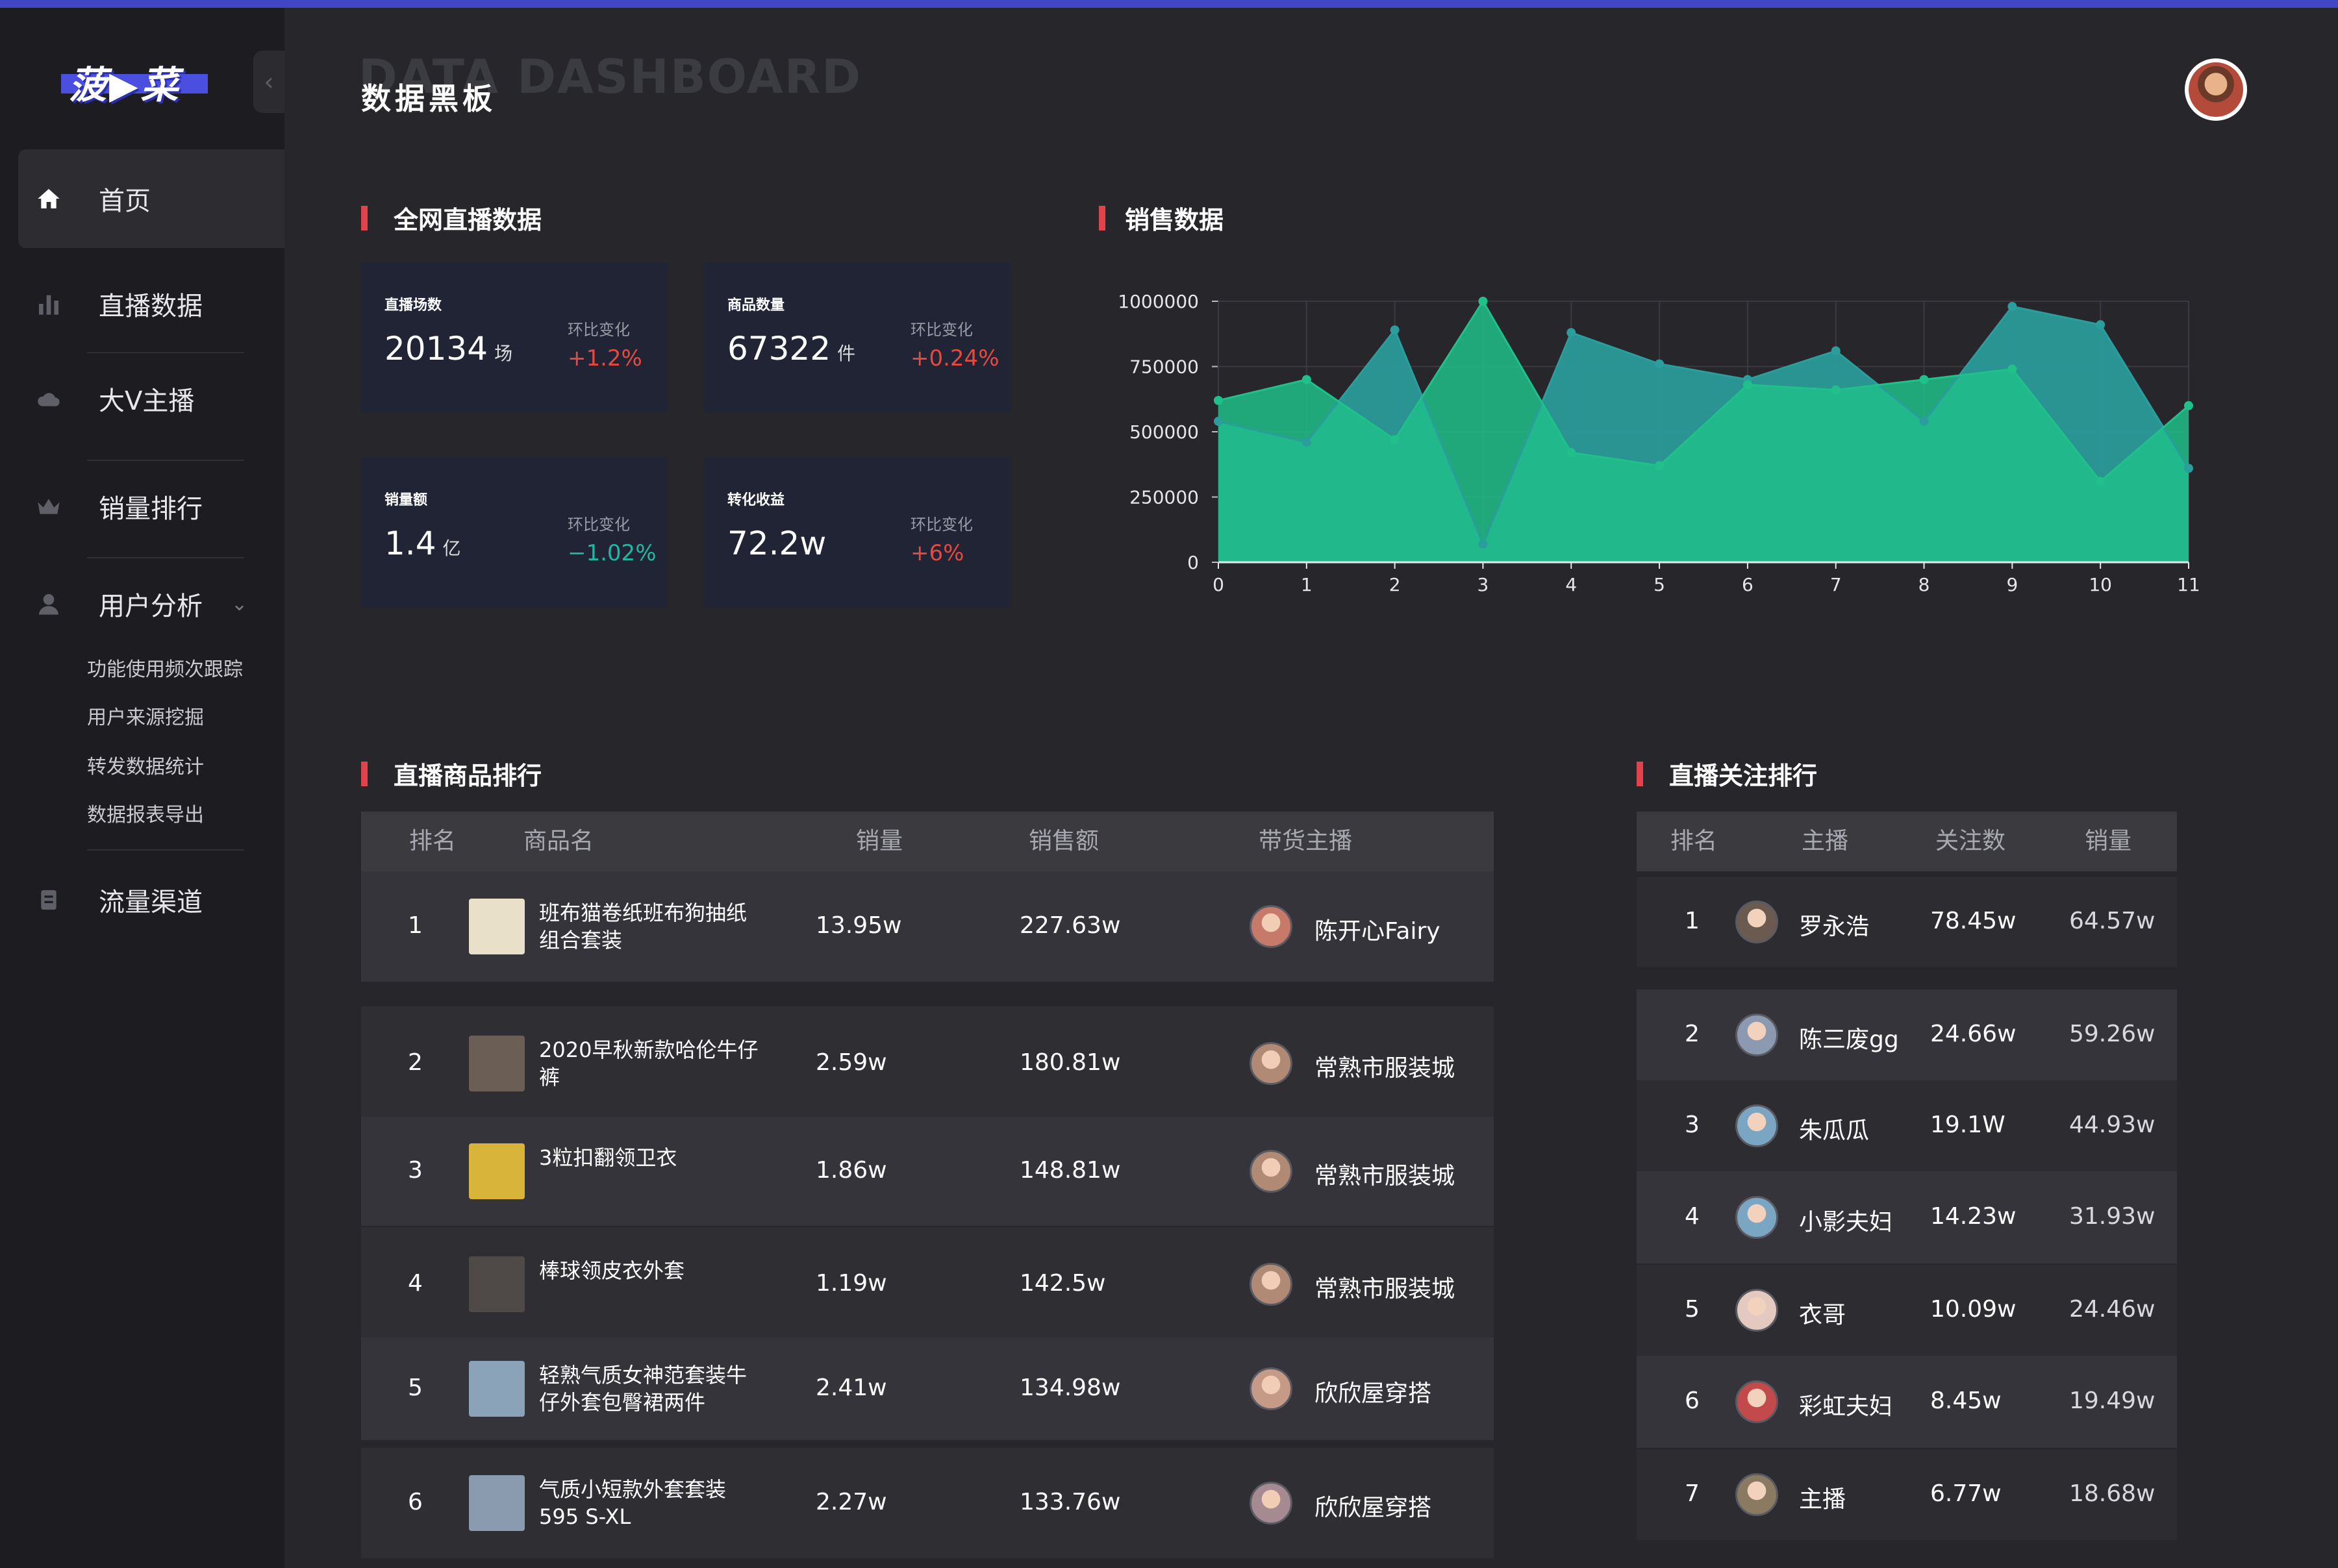 The height and width of the screenshot is (1568, 2338). What do you see at coordinates (927, 926) in the screenshot?
I see `table-row: 1 班布猫卷纸班布狗抽纸组合套装 13.95w 227.63w 陈开心Fairy` at bounding box center [927, 926].